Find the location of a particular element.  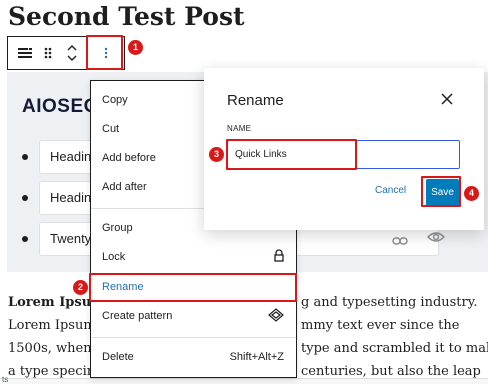

name-field-label: NAME is located at coordinates (239, 128).